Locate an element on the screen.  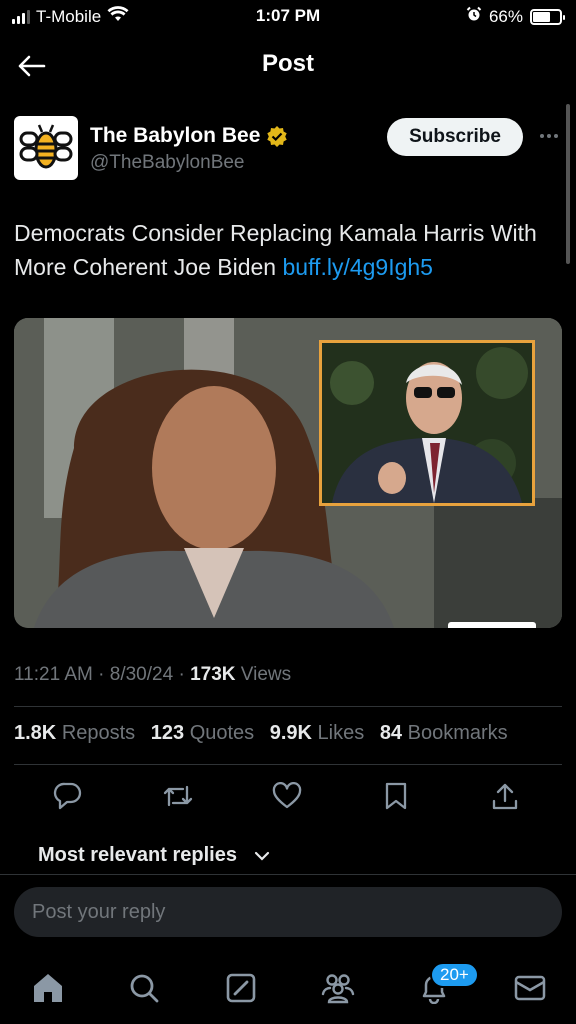
more-horizontal-icon is located at coordinates (549, 136).